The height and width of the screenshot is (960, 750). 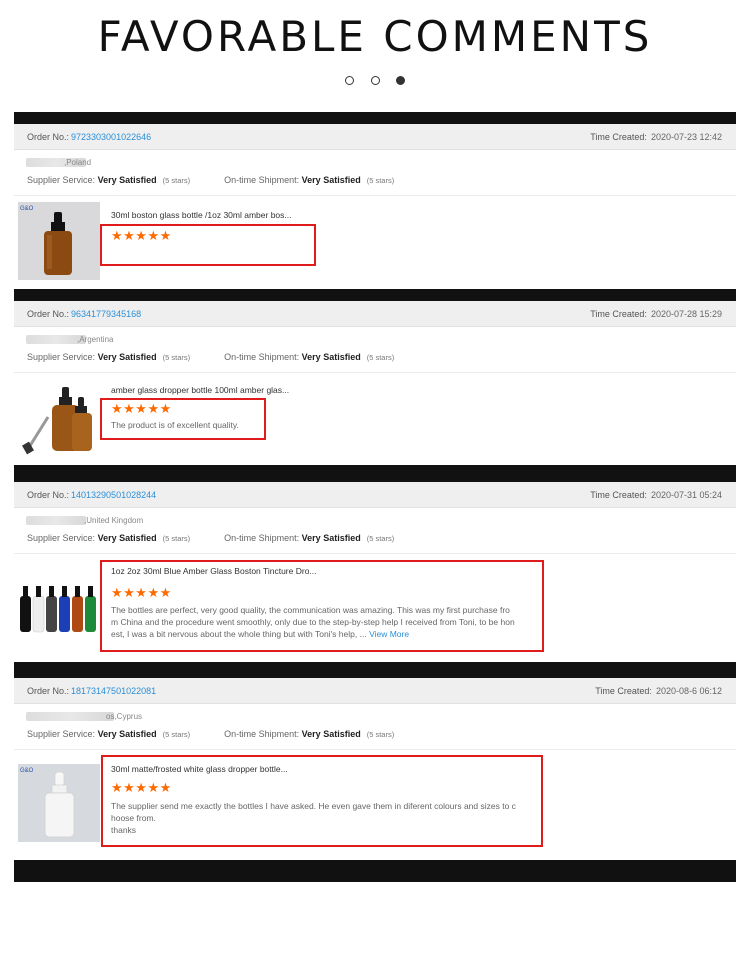 I want to click on view-more-link: View More, so click(x=389, y=634).